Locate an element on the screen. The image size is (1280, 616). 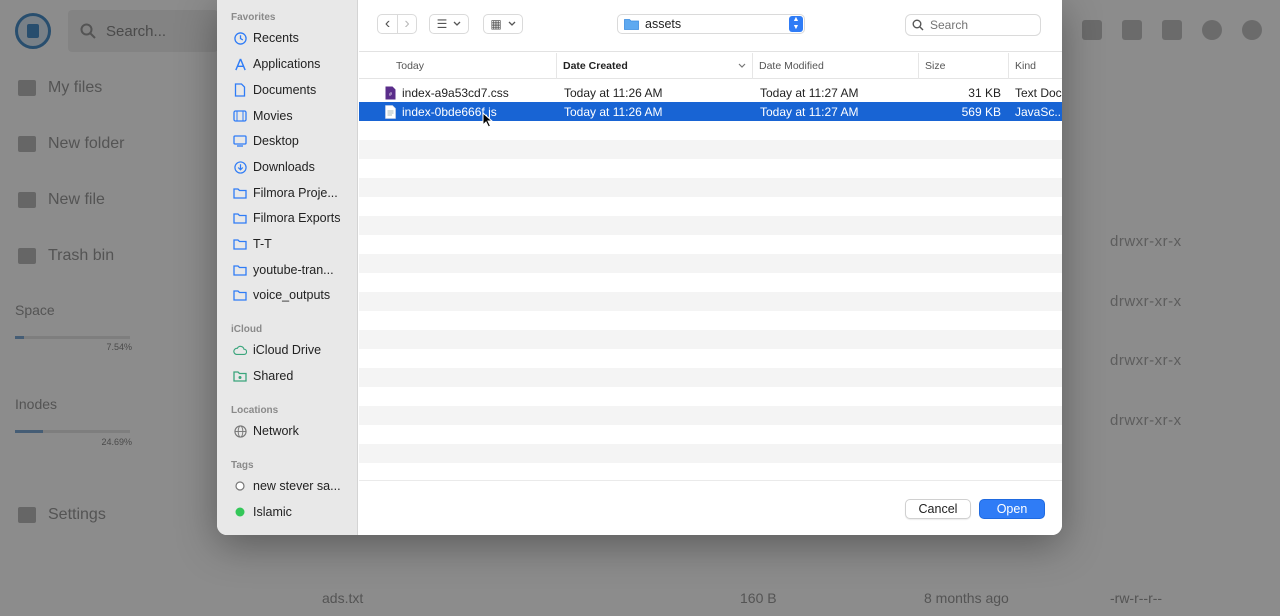
sidebar-item-documents: Documents is located at coordinates (294, 90).